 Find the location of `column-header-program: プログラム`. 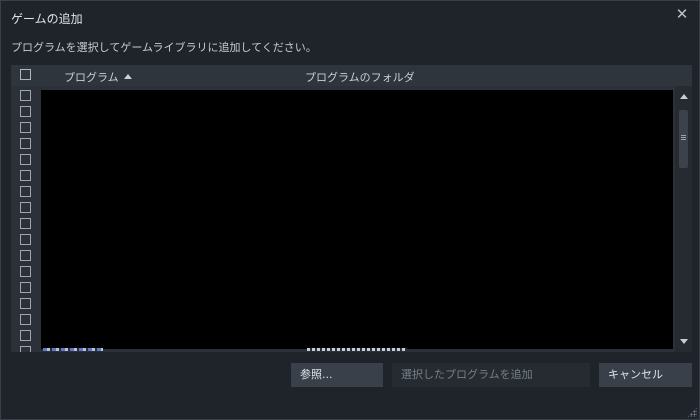

column-header-program: プログラム is located at coordinates (98, 77).